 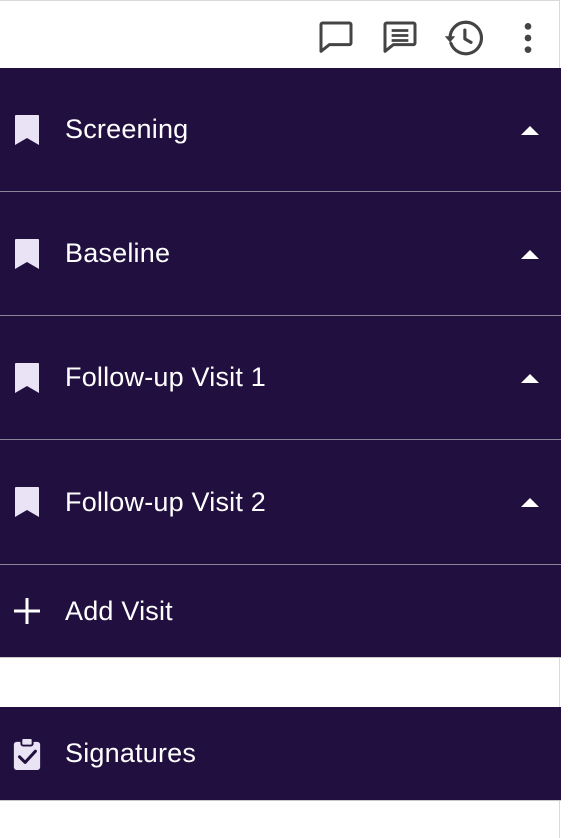 What do you see at coordinates (279, 35) in the screenshot?
I see `toolbar` at bounding box center [279, 35].